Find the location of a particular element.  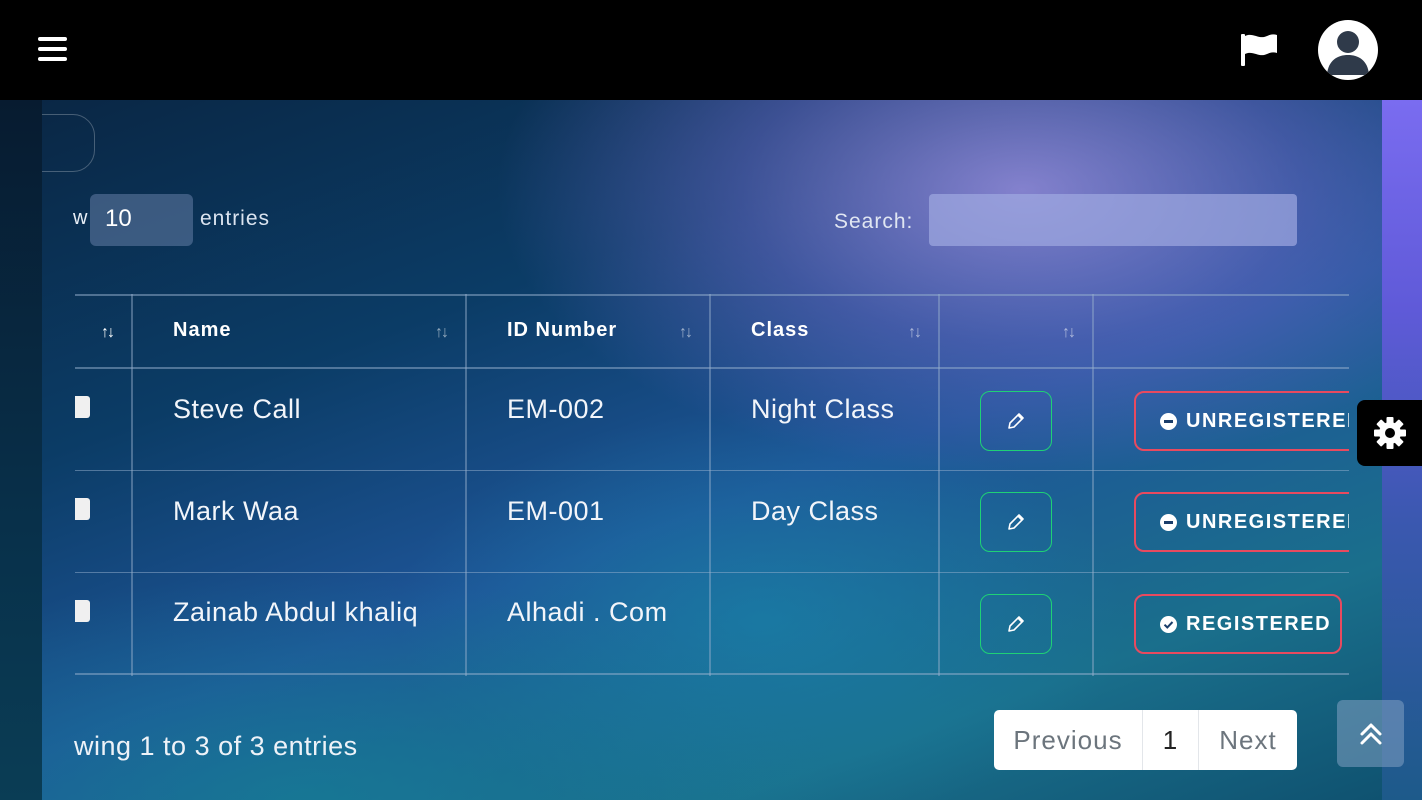

next-page-button: Next is located at coordinates (1248, 740).